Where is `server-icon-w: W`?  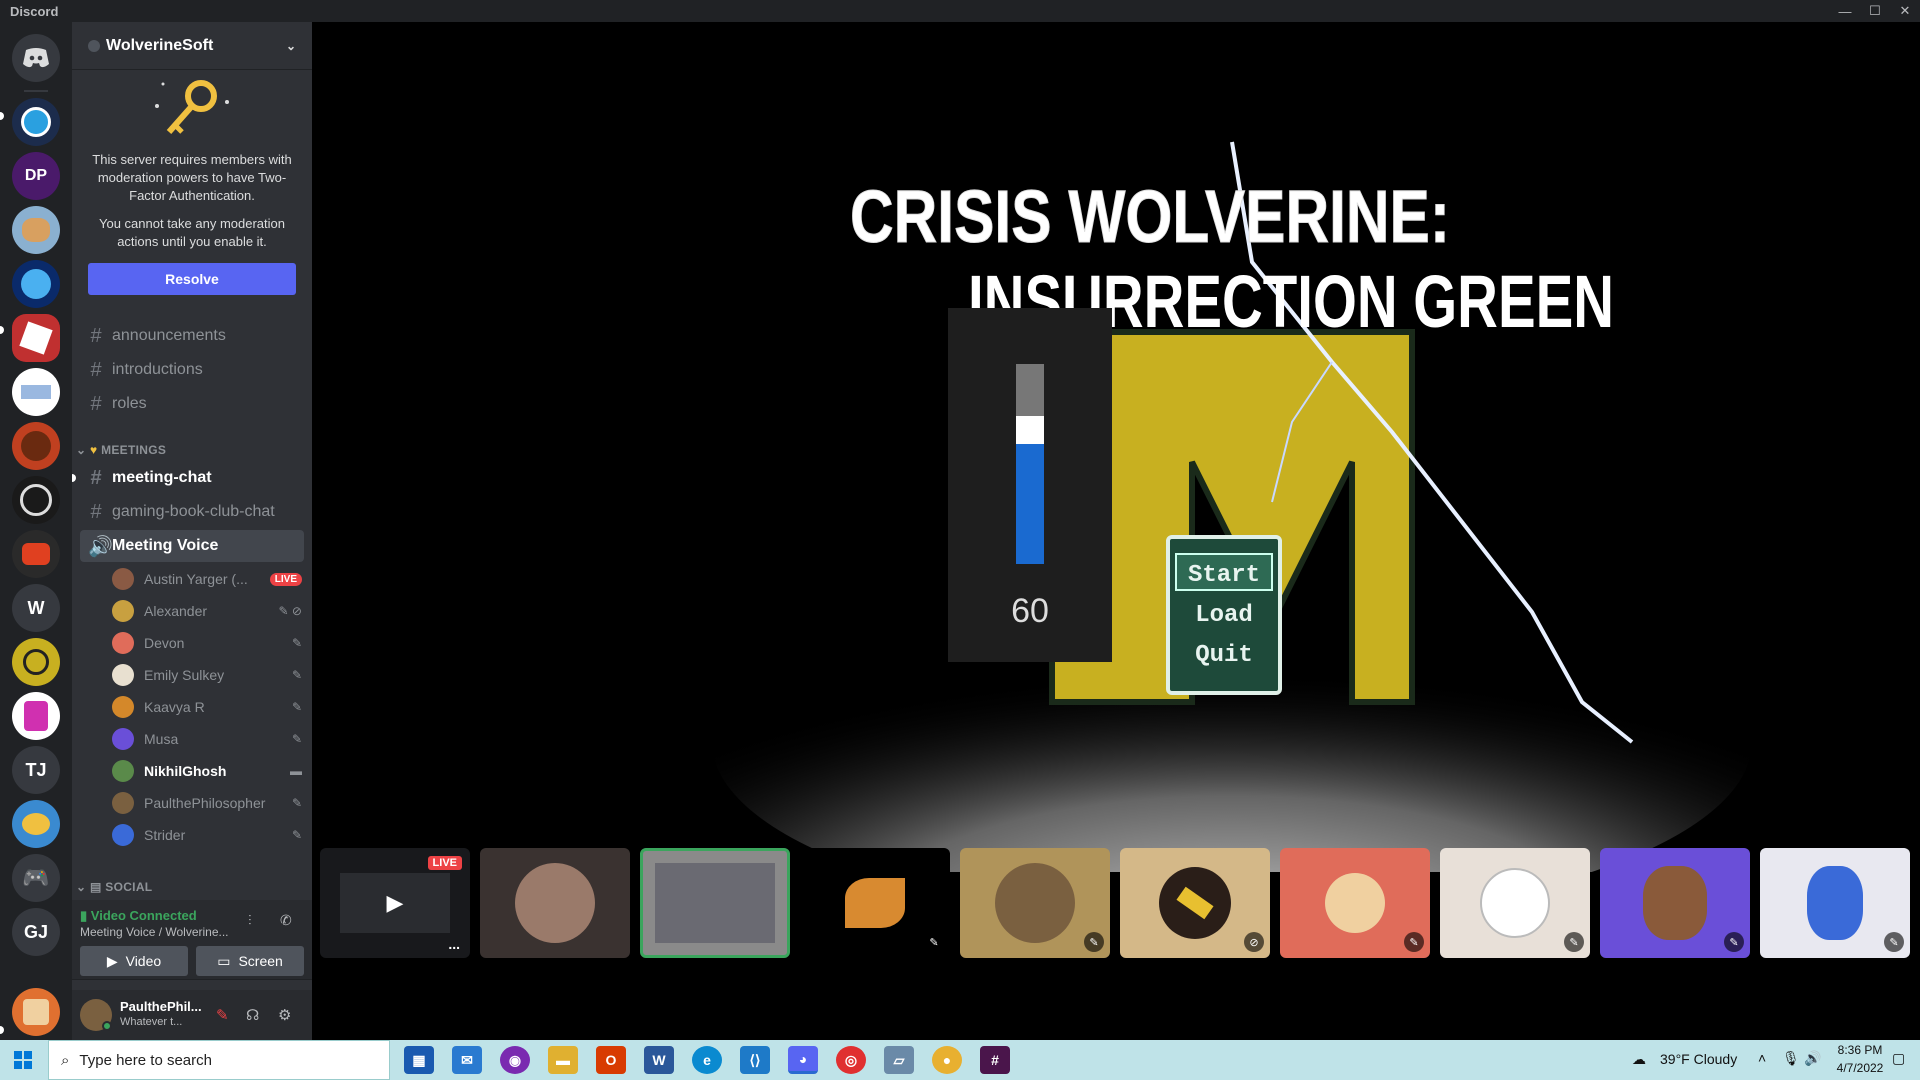
server-icon-w: W is located at coordinates (36, 608).